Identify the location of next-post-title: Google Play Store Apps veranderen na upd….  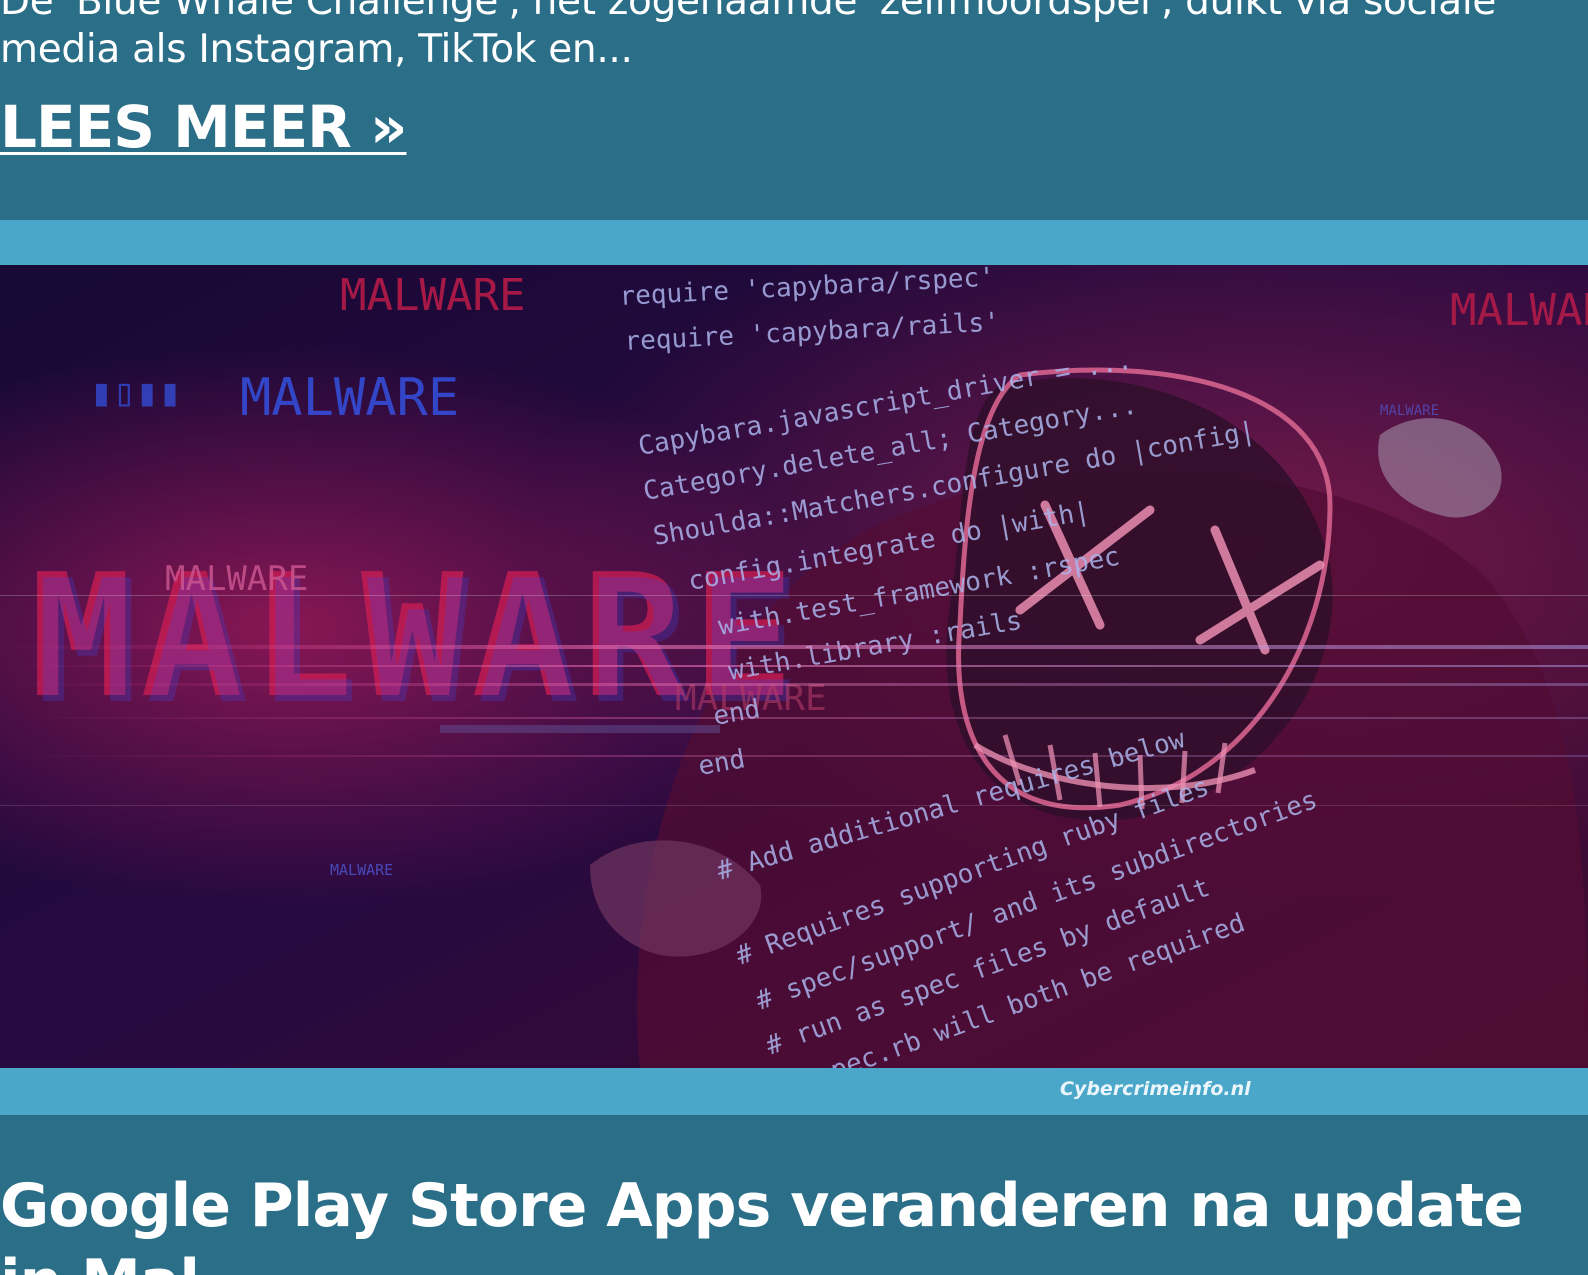
(780, 1221).